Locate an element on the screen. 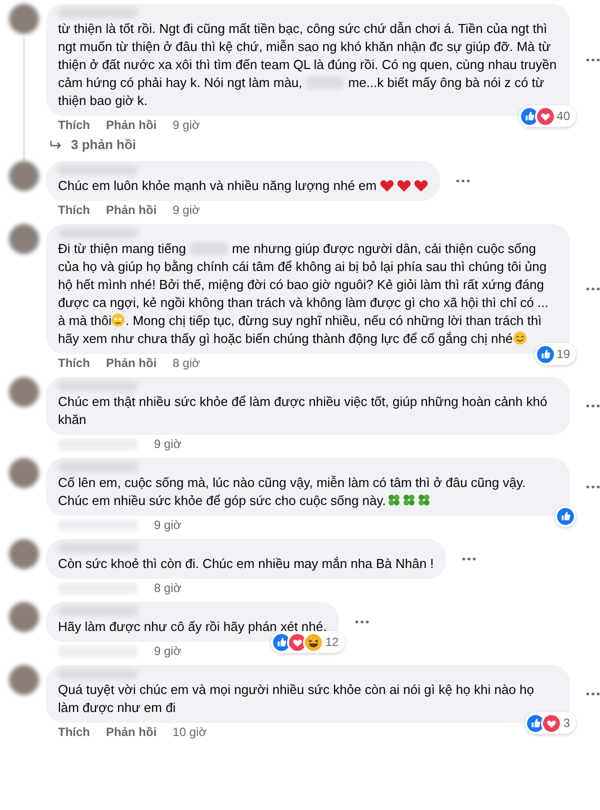  reaction-count: 19 is located at coordinates (555, 354).